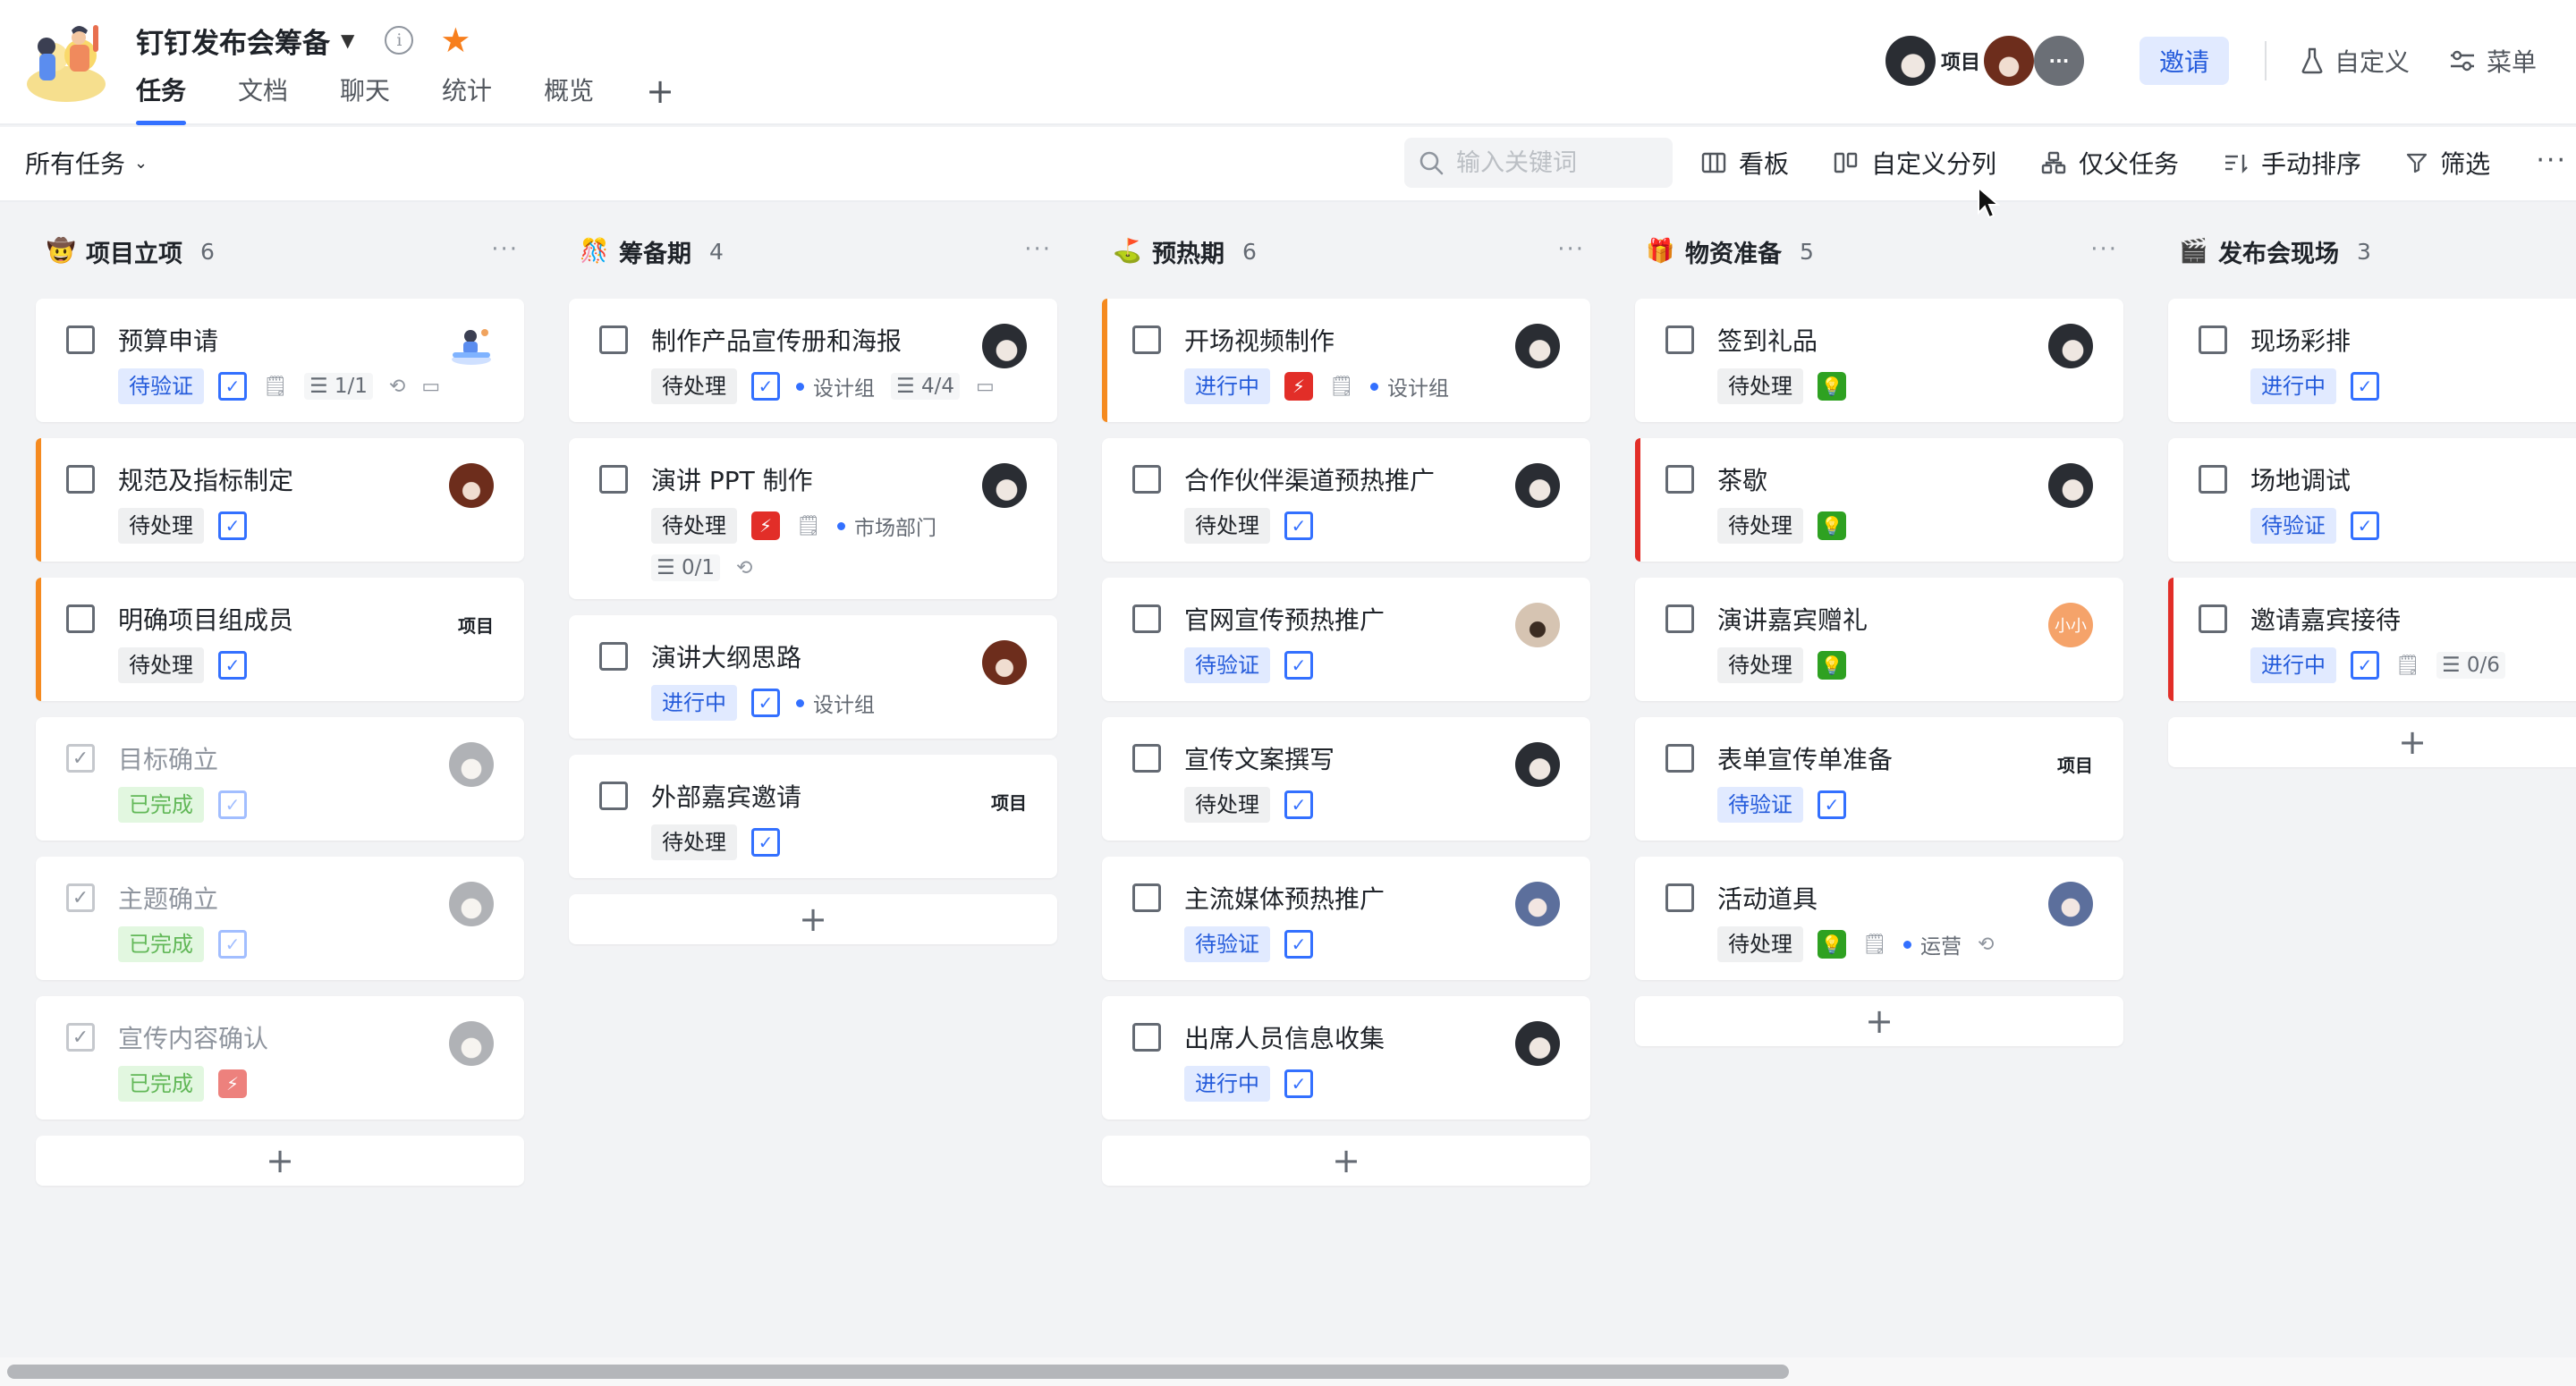  I want to click on filter-button: 筛选, so click(2448, 163).